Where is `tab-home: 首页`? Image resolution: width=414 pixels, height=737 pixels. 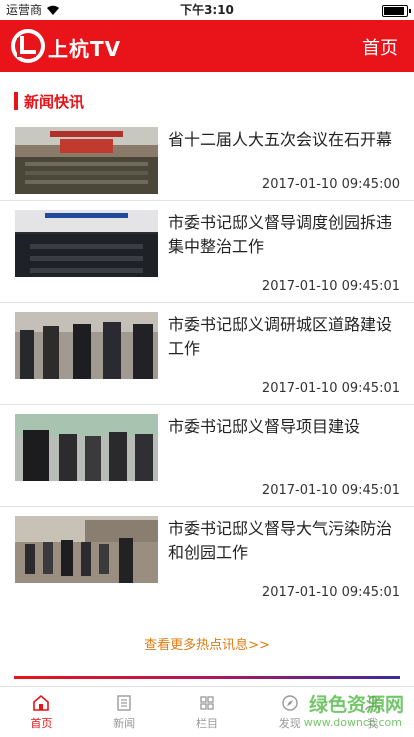 tab-home: 首页 is located at coordinates (41, 712).